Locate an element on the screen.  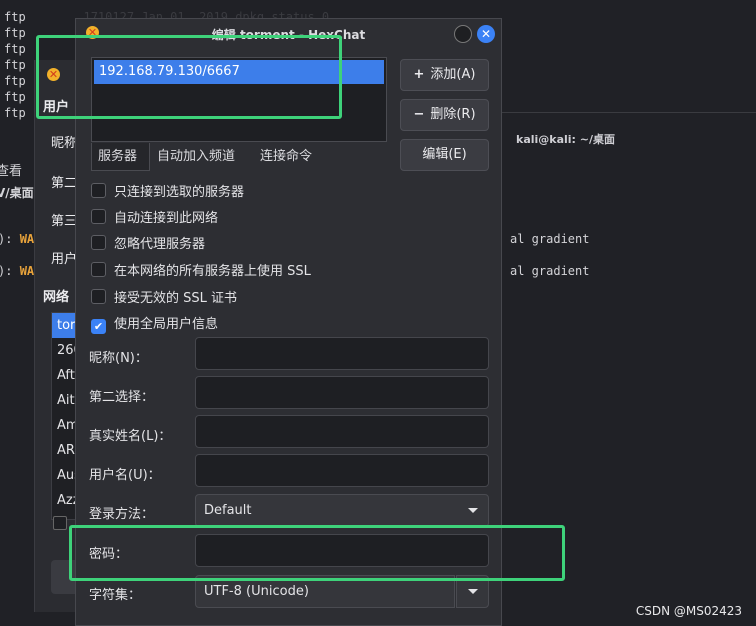
dialog-title: 编辑 torment - HexChat is located at coordinates (288, 35).